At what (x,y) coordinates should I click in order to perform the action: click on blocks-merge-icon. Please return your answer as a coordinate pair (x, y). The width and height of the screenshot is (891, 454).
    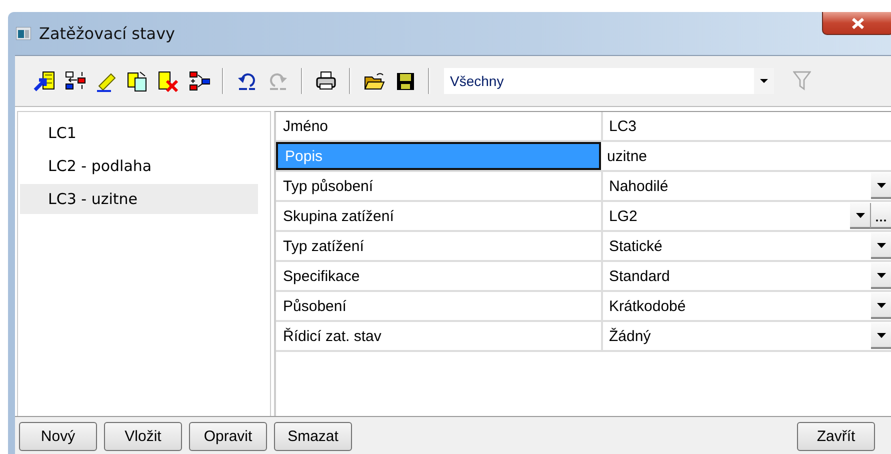
    Looking at the image, I should click on (199, 81).